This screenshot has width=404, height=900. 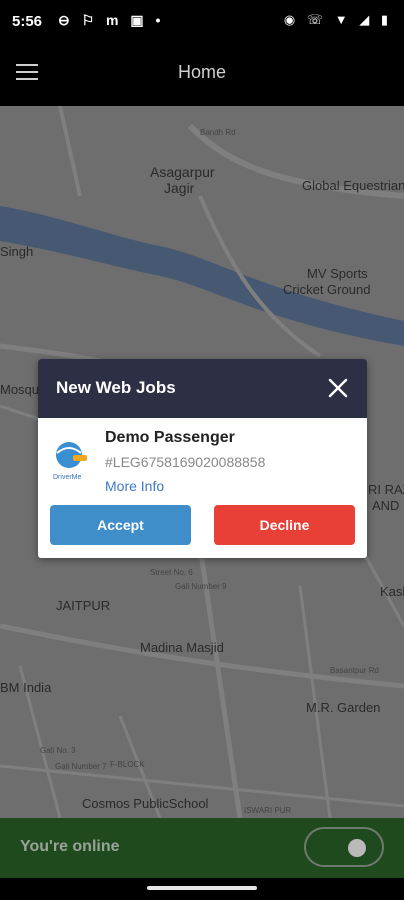 What do you see at coordinates (338, 388) in the screenshot?
I see `close-icon` at bounding box center [338, 388].